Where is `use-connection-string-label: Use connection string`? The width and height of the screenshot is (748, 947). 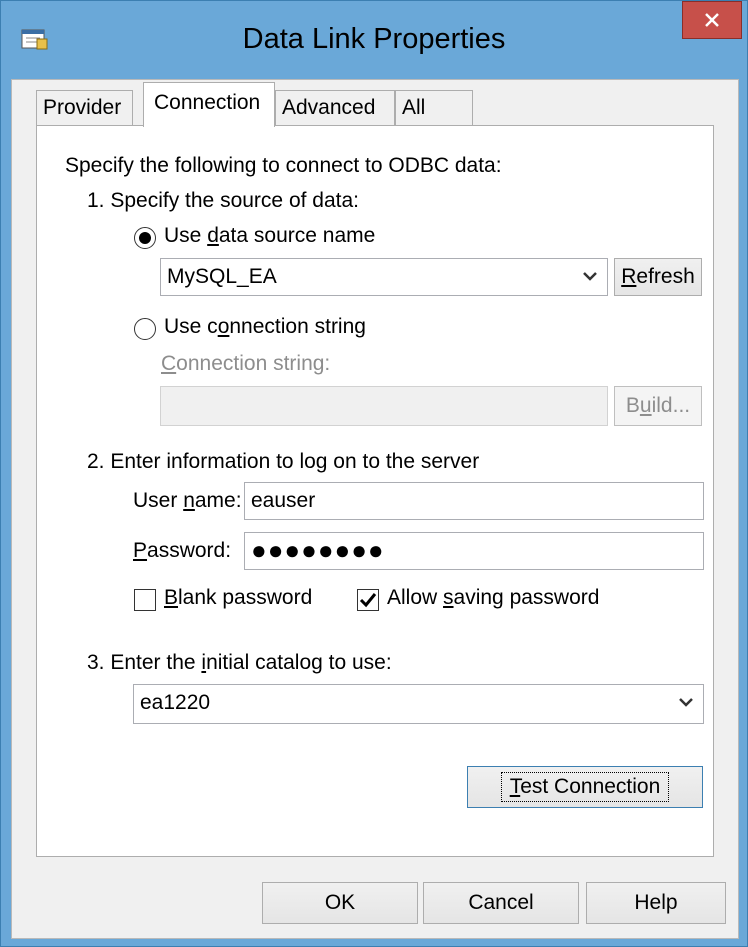
use-connection-string-label: Use connection string is located at coordinates (265, 327).